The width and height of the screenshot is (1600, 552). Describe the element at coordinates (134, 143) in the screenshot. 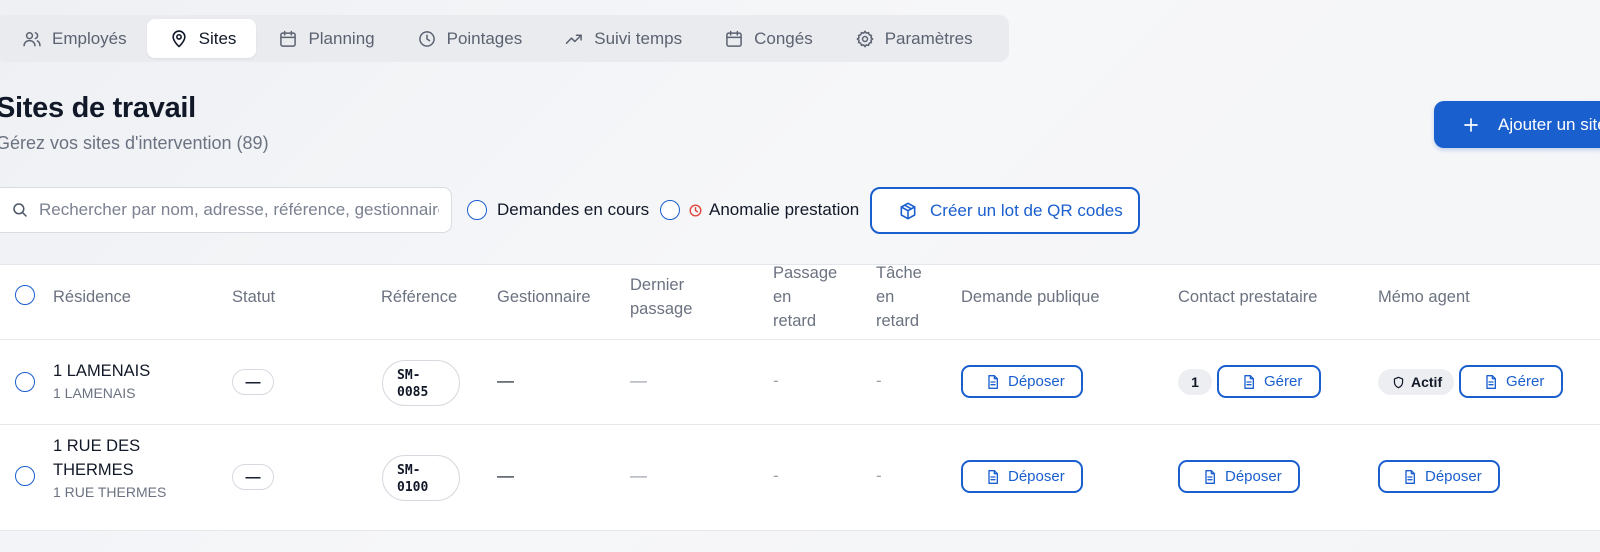

I see `page-subtitle: Gérez vos sites d'intervention (89)` at that location.